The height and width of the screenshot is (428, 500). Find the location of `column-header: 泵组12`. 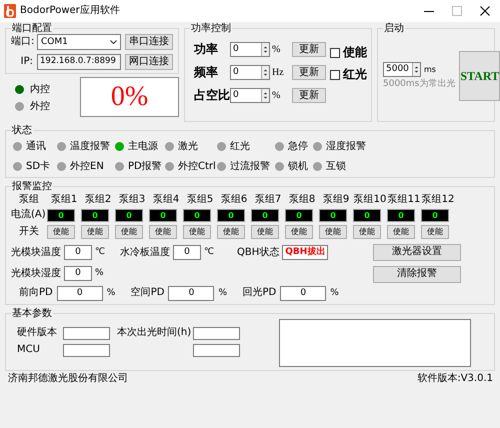

column-header: 泵组12 is located at coordinates (438, 200).